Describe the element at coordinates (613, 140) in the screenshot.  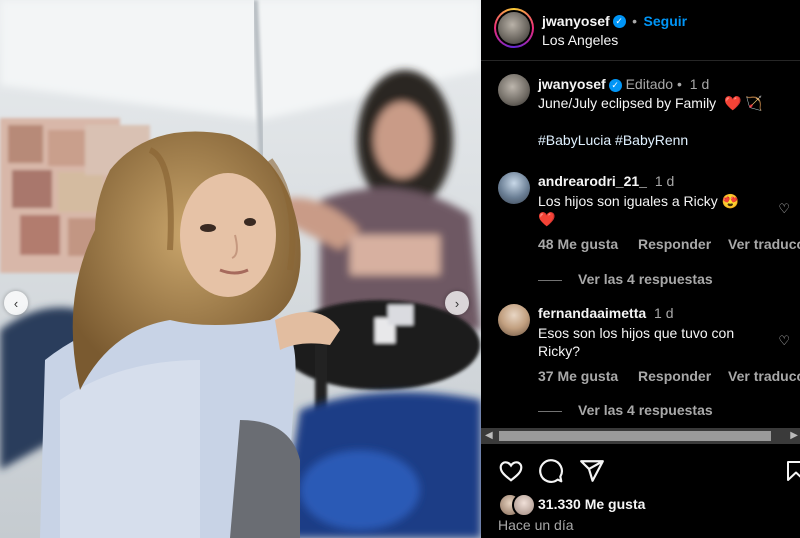
I see `caption-hashtags: #BabyLucia #BabyRenn` at that location.